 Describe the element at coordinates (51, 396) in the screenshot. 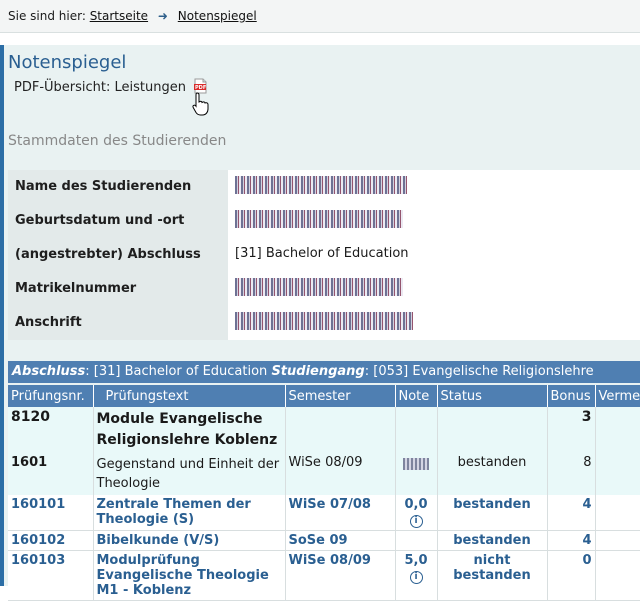

I see `column-header: Prüfungsnr.` at that location.